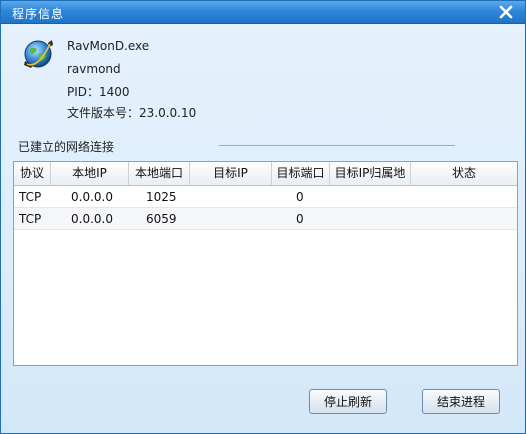  I want to click on column-header-local-ip: 本地IP, so click(90, 173).